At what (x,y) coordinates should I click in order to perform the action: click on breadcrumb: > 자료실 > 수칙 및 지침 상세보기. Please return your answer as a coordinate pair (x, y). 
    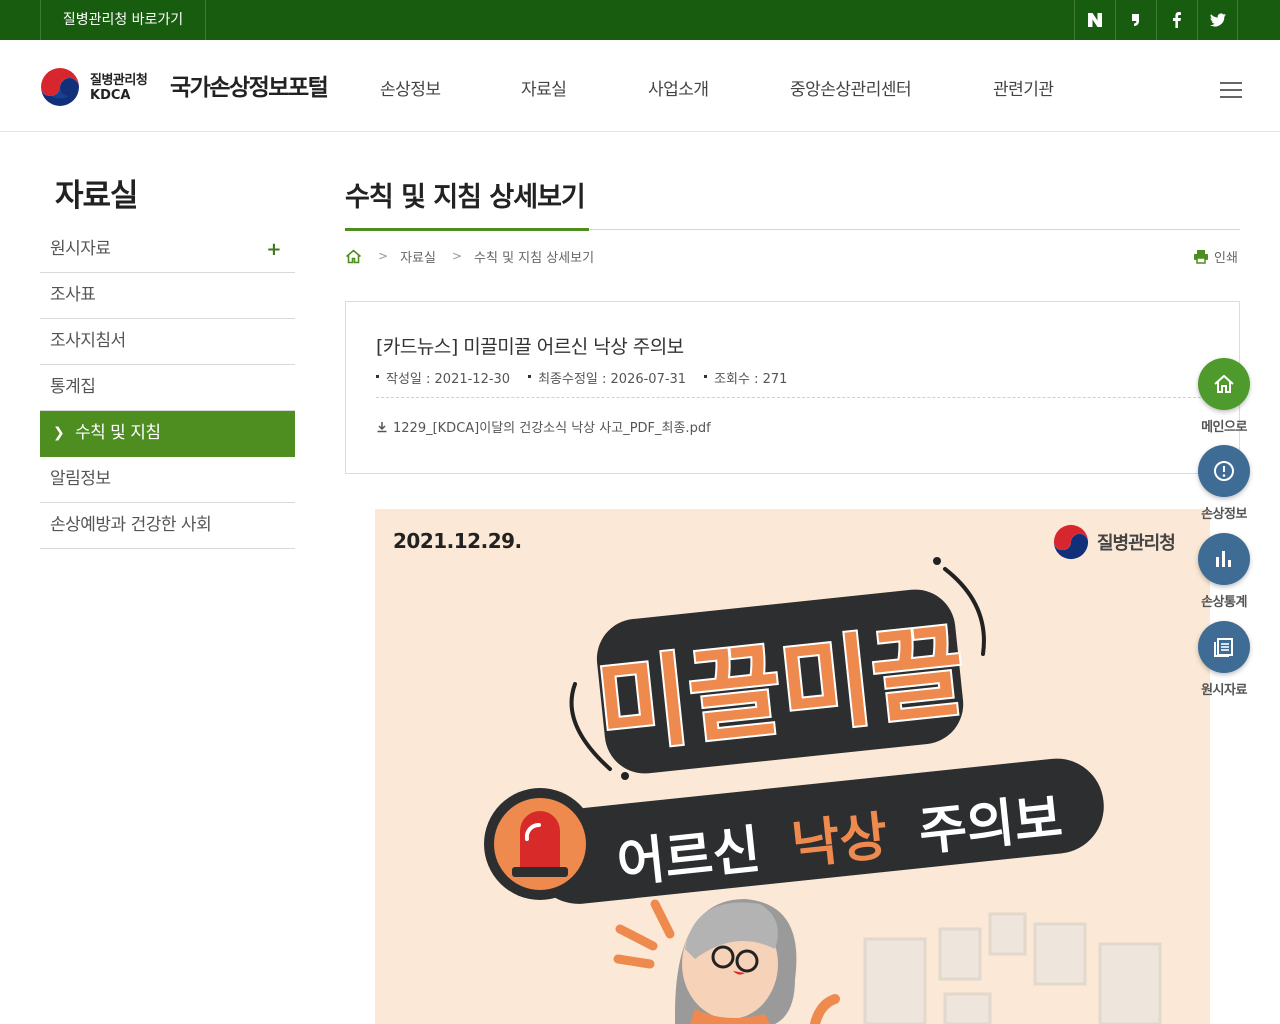
    Looking at the image, I should click on (469, 256).